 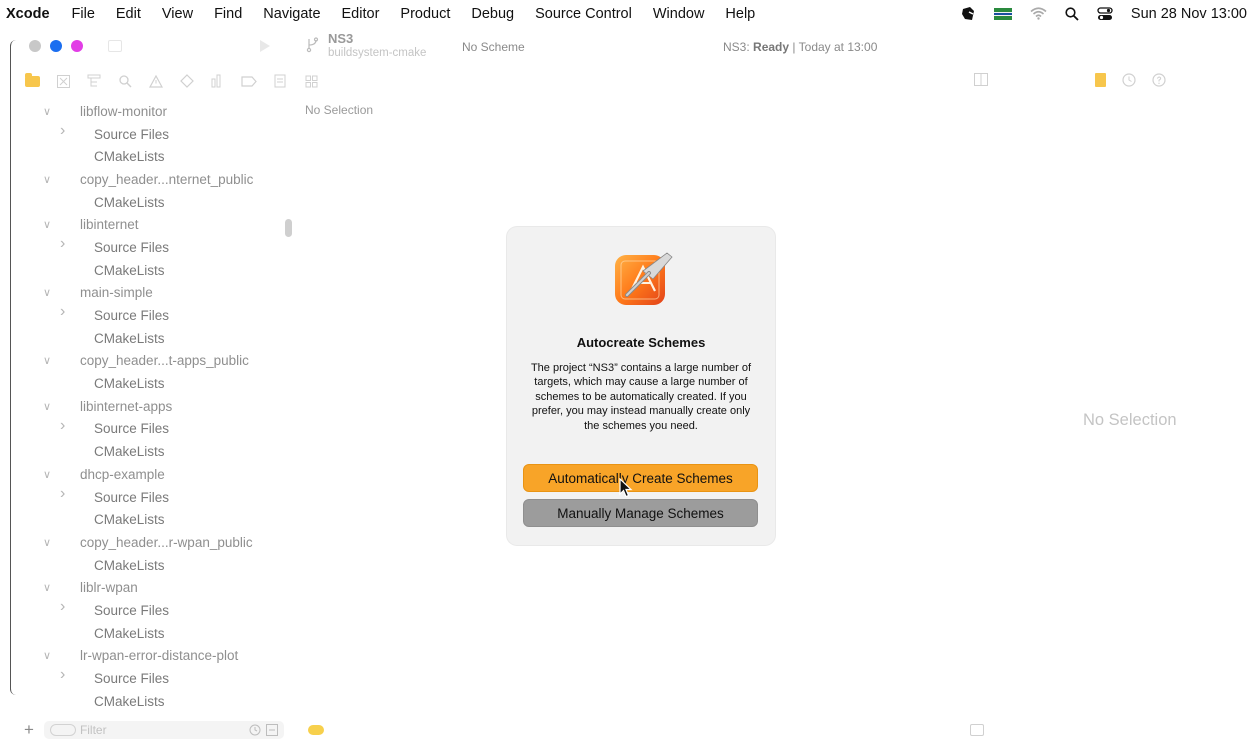 What do you see at coordinates (35, 46) in the screenshot?
I see `close-window-button` at bounding box center [35, 46].